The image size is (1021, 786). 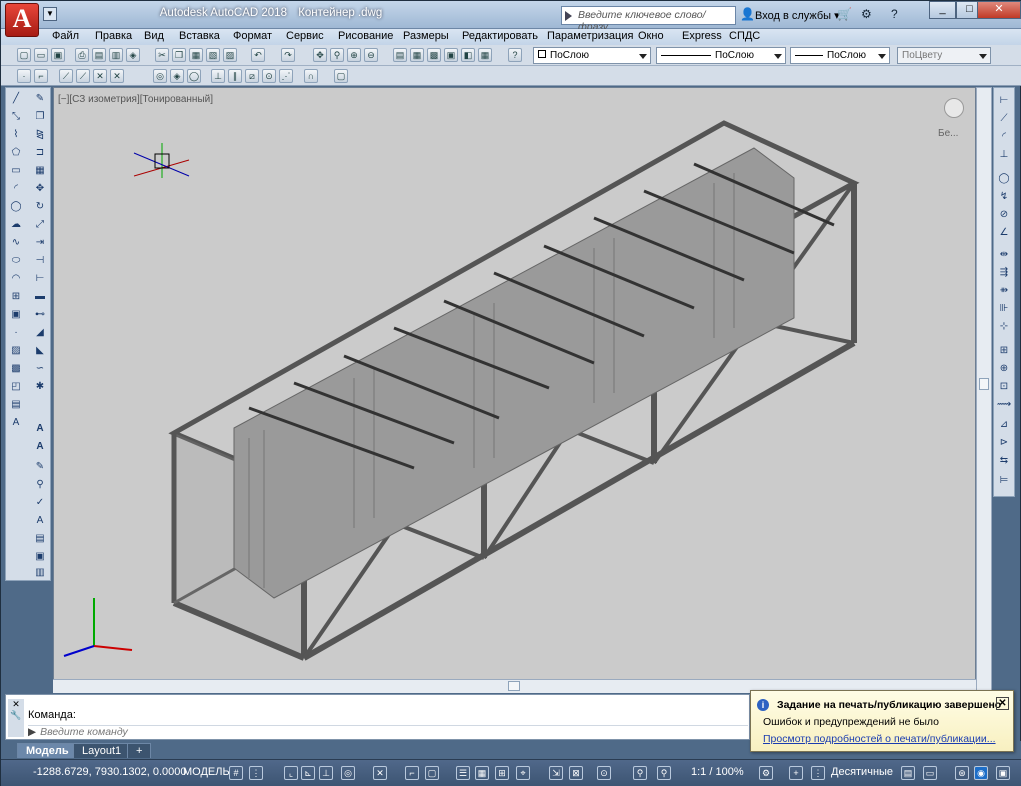 What do you see at coordinates (1004, 119) in the screenshot?
I see `aligned-dim-icon: ⟋` at bounding box center [1004, 119].